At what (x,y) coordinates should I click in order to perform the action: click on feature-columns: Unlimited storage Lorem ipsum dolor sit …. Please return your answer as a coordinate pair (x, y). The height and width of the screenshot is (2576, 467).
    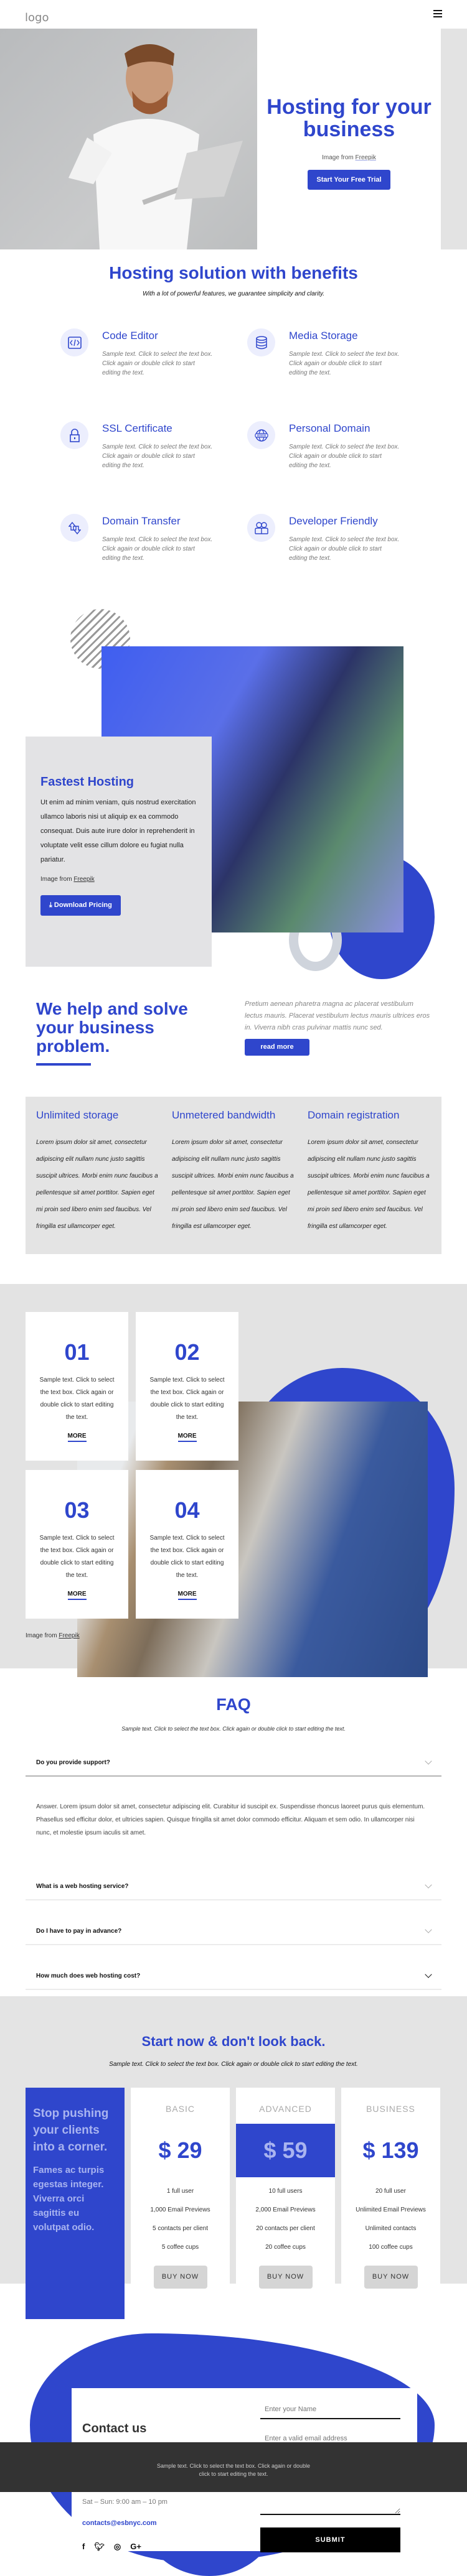
    Looking at the image, I should click on (233, 1175).